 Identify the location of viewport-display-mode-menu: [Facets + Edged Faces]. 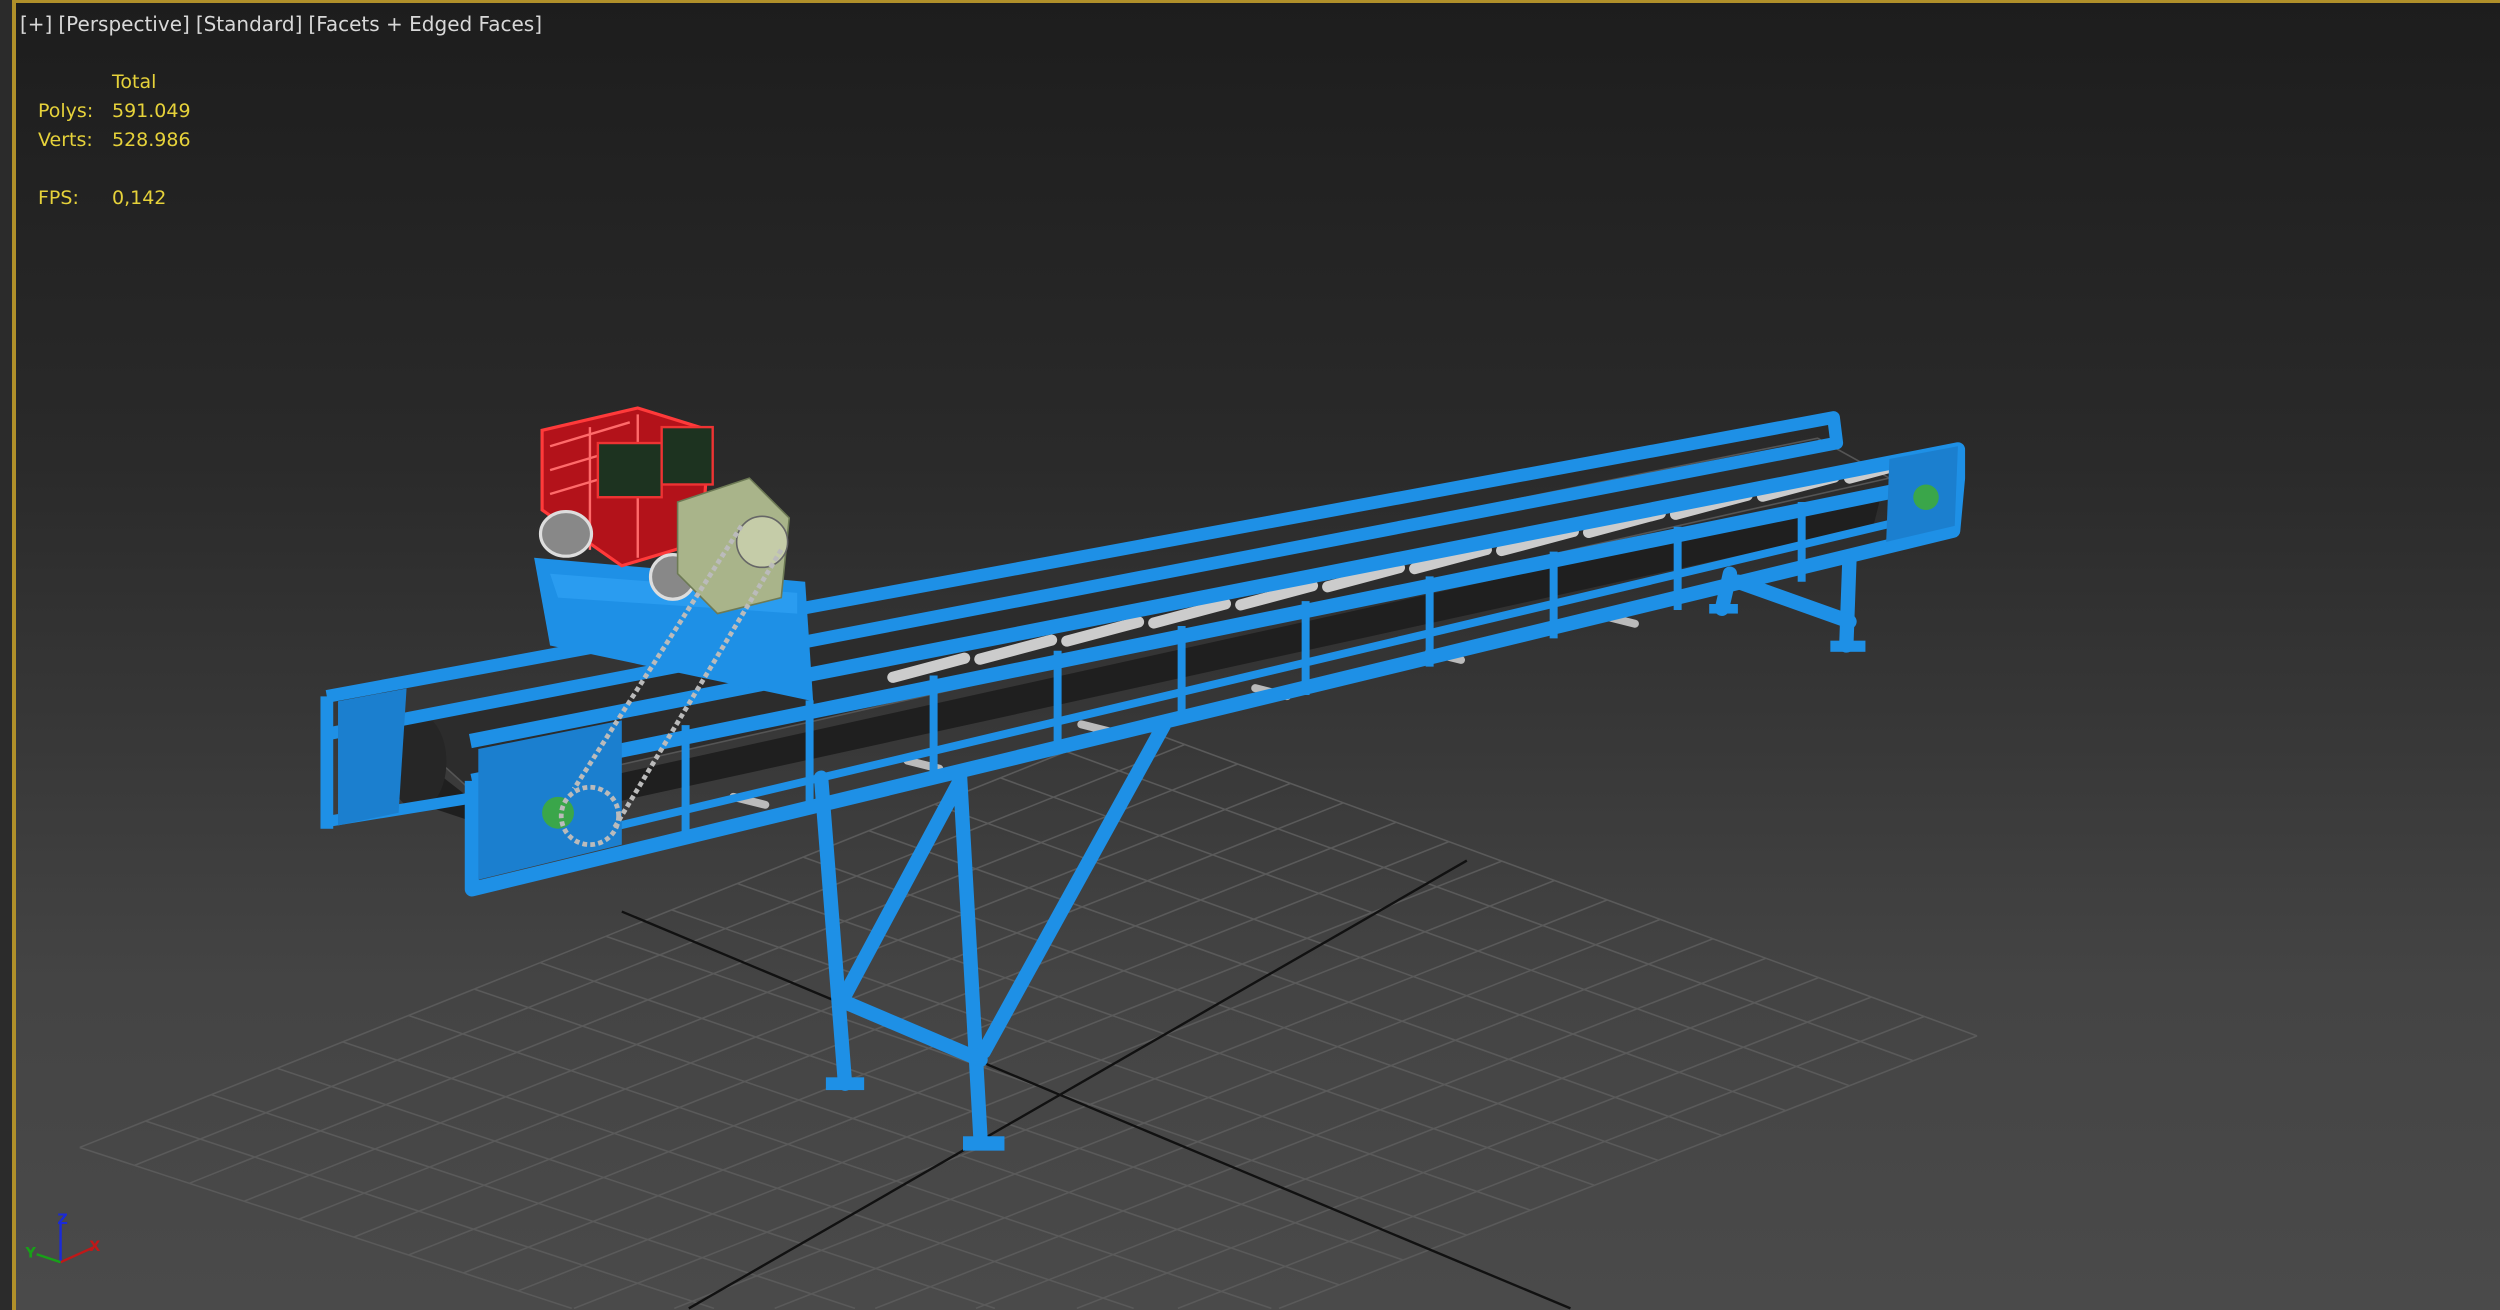
(425, 24).